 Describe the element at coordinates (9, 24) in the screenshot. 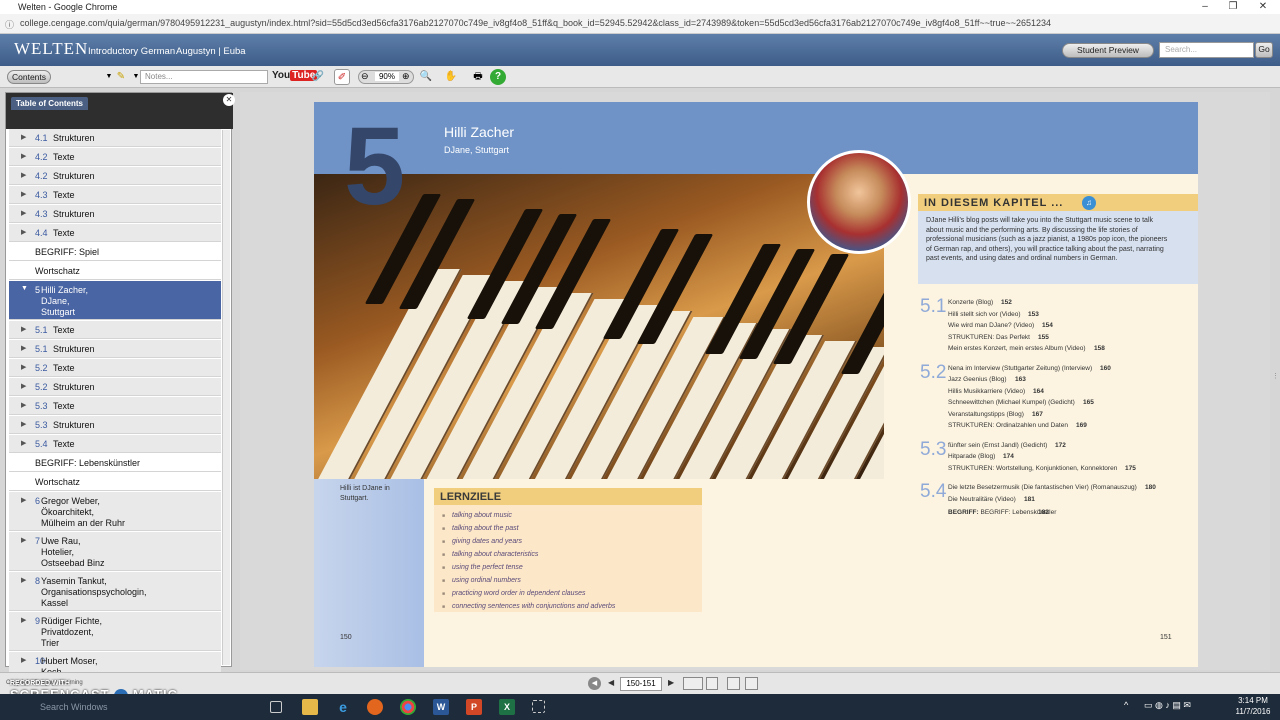

I see `page-info-icon: ⓘ` at that location.